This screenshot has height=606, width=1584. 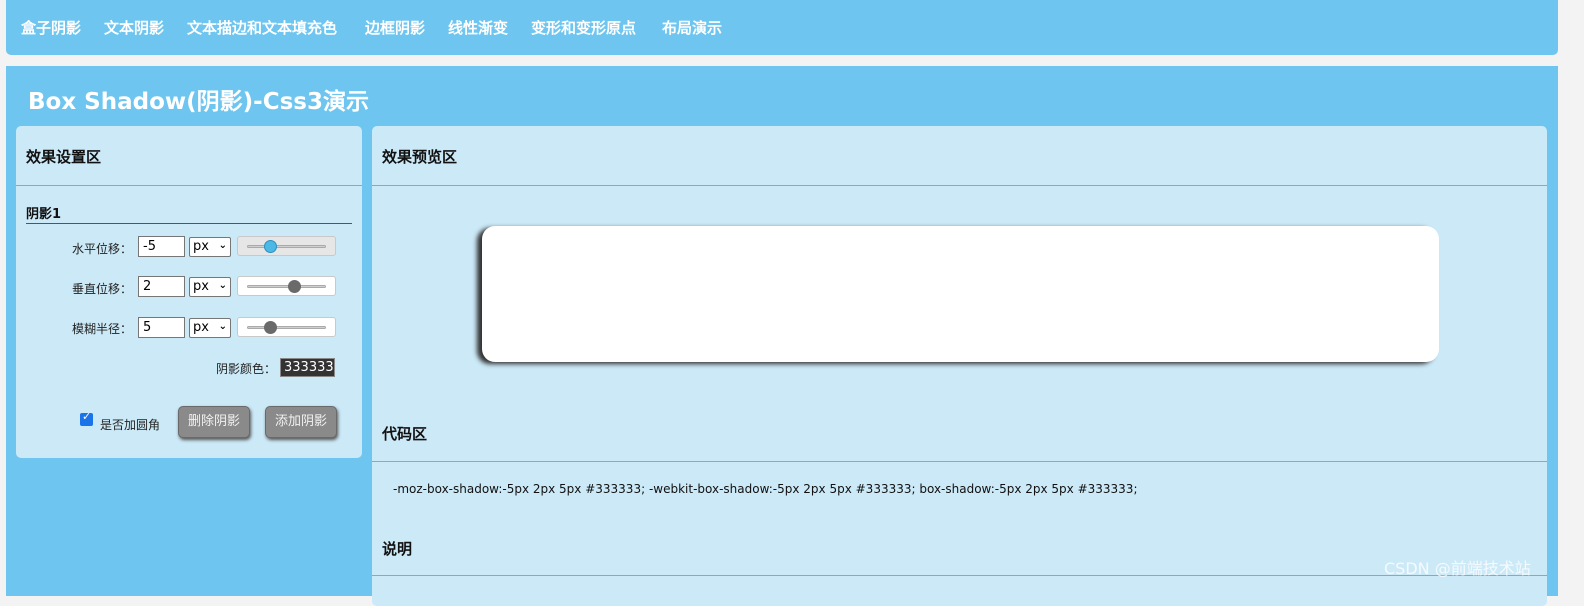 What do you see at coordinates (198, 102) in the screenshot?
I see `page-title: Box Shadow(阴影)-Css3演示` at bounding box center [198, 102].